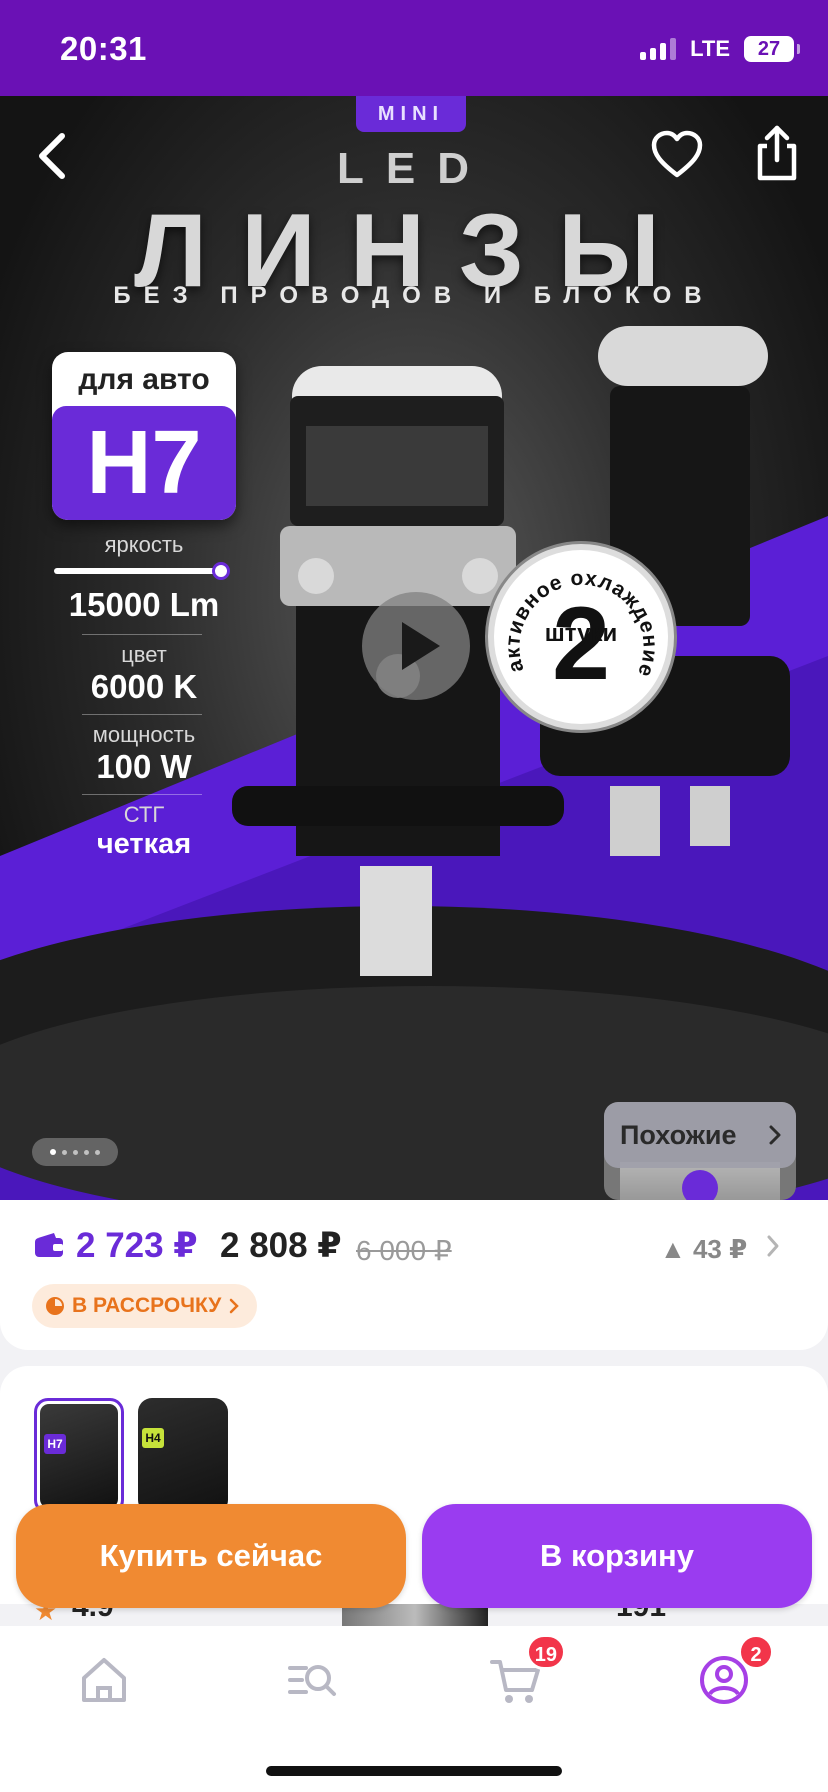 Image resolution: width=828 pixels, height=1792 pixels. I want to click on profile-badge: 2, so click(756, 1652).